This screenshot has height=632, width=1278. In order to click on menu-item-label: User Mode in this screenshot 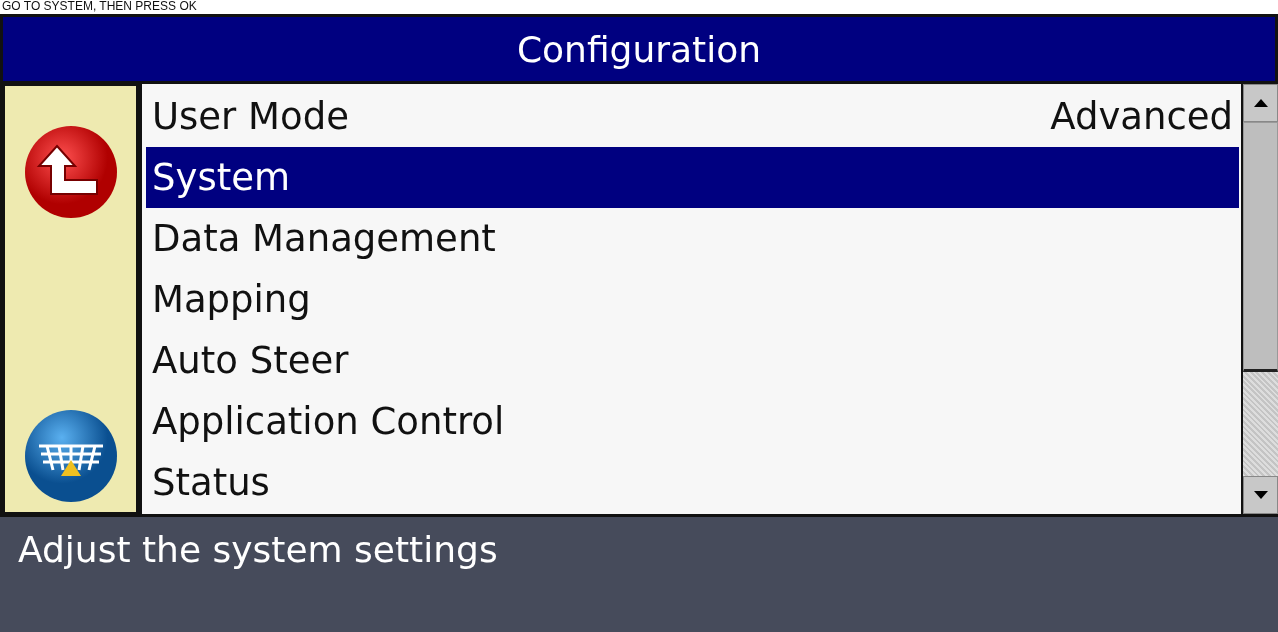, I will do `click(250, 116)`.